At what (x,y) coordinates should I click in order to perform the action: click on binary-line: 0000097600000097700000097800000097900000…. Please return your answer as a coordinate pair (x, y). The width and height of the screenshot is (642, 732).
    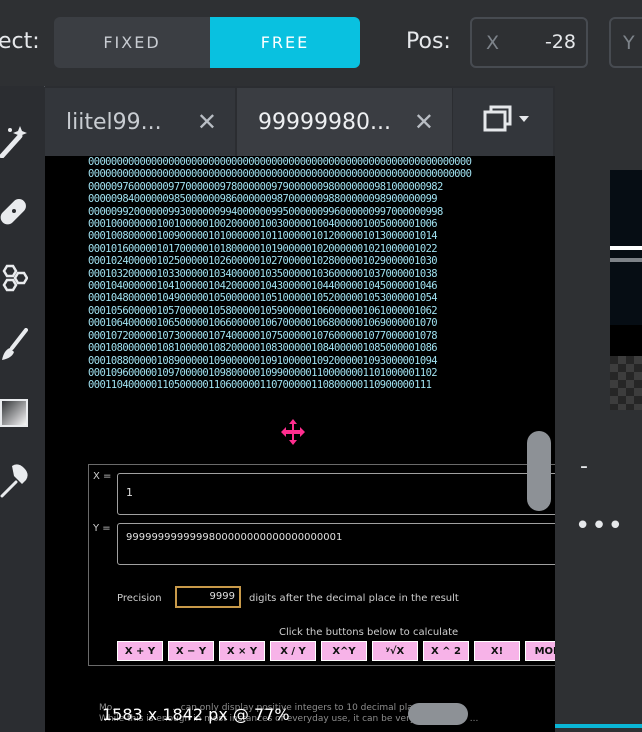
    Looking at the image, I should click on (265, 186).